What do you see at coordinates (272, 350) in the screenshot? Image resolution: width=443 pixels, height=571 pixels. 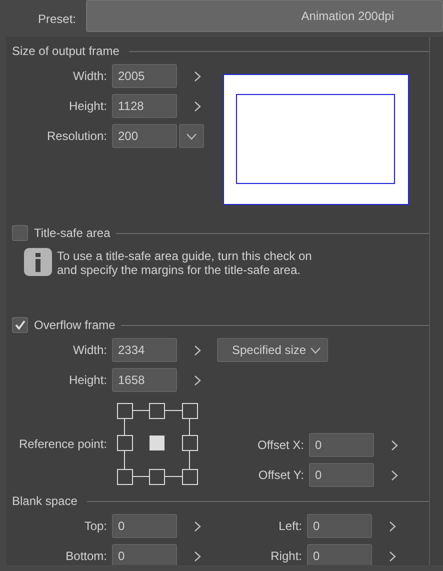 I see `size-mode-dropdown: Specified size` at bounding box center [272, 350].